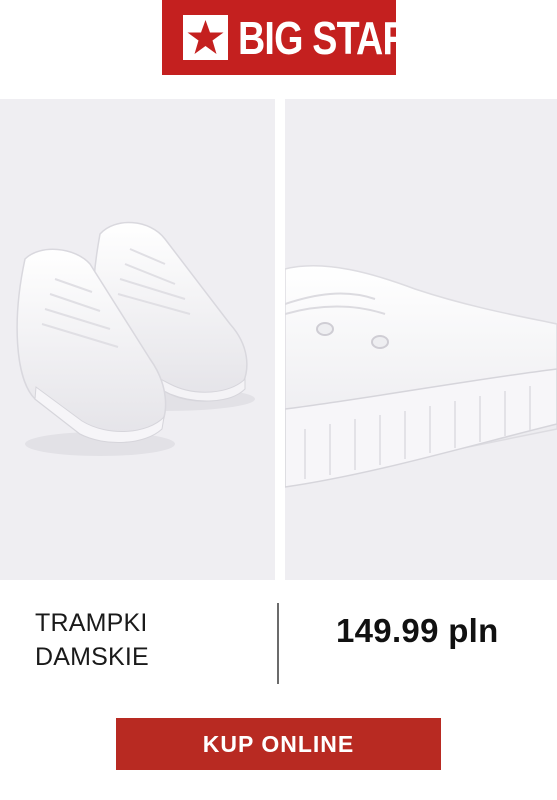 This screenshot has height=800, width=557. What do you see at coordinates (205, 37) in the screenshot?
I see `star-icon` at bounding box center [205, 37].